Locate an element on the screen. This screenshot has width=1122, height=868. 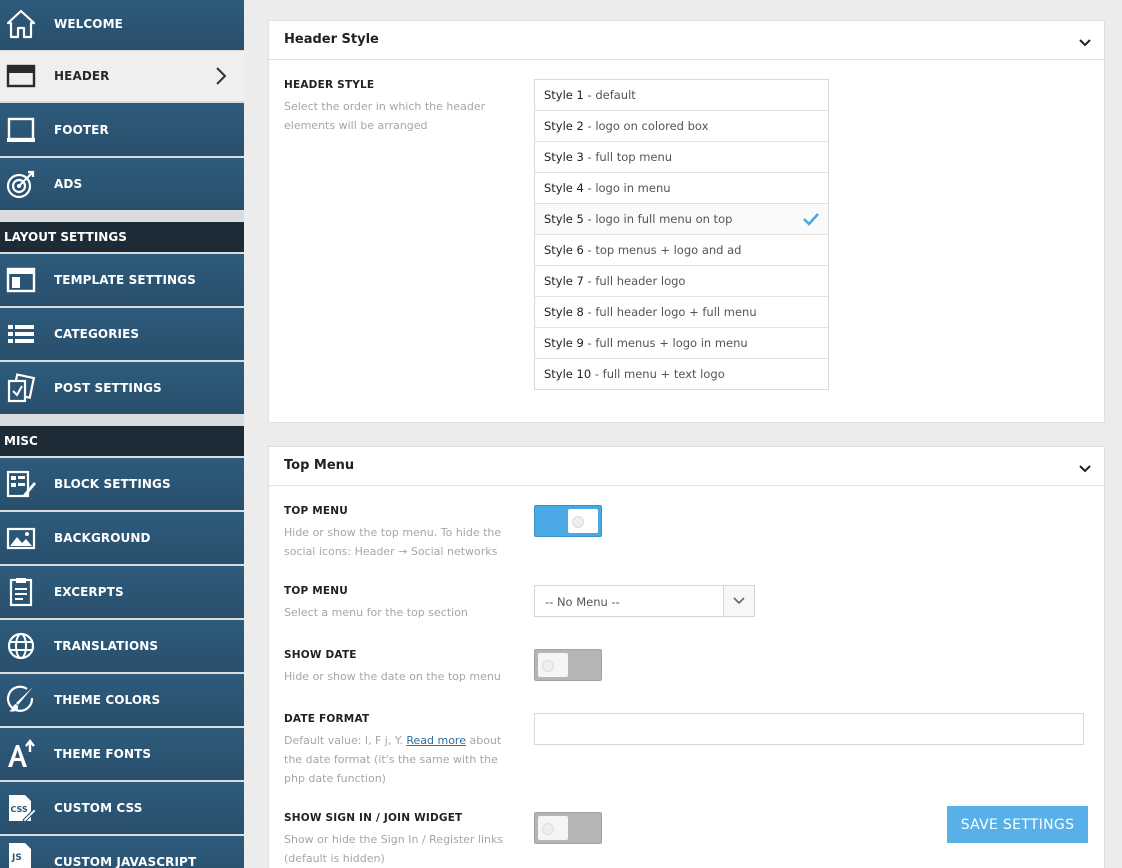
header-style-option: Style 9 - full menus + logo in menu is located at coordinates (681, 342).